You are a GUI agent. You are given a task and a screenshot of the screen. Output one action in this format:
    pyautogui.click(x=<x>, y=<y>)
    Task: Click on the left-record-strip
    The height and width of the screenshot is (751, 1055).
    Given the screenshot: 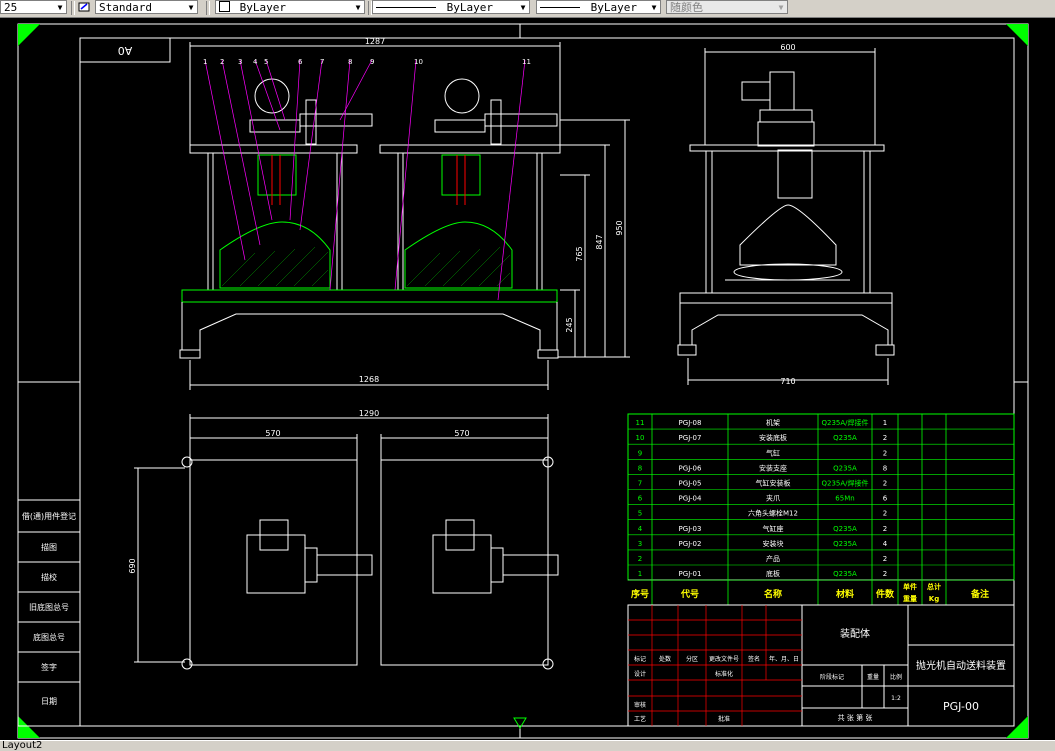 What is the action you would take?
    pyautogui.click(x=49, y=613)
    